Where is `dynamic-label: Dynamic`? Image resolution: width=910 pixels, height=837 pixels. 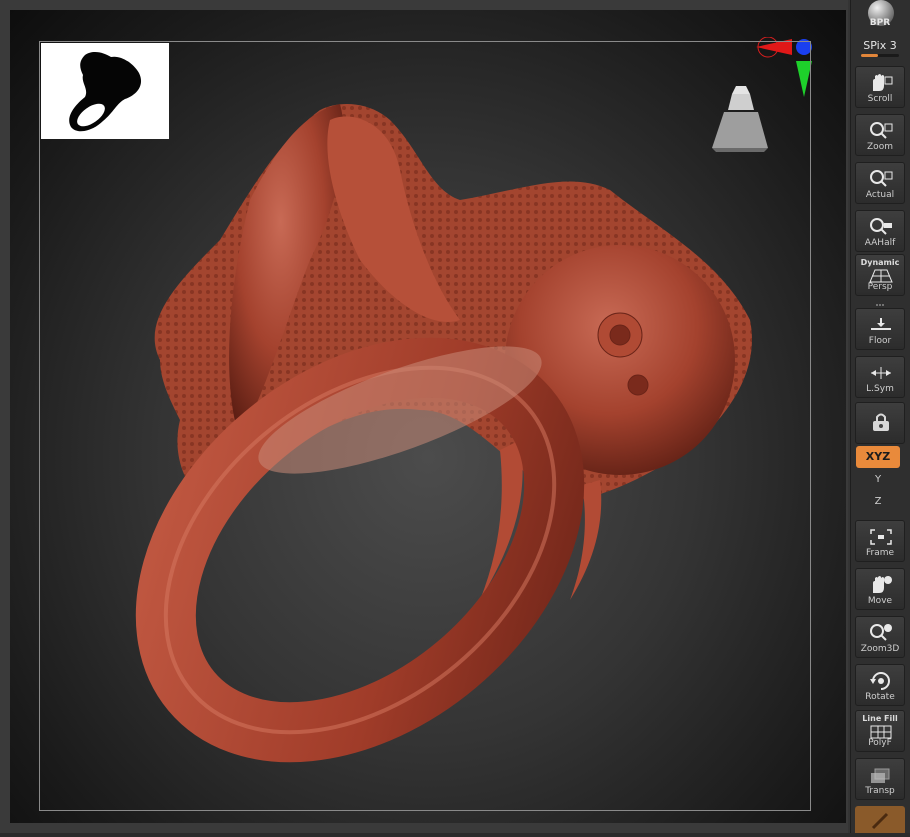 dynamic-label: Dynamic is located at coordinates (880, 262).